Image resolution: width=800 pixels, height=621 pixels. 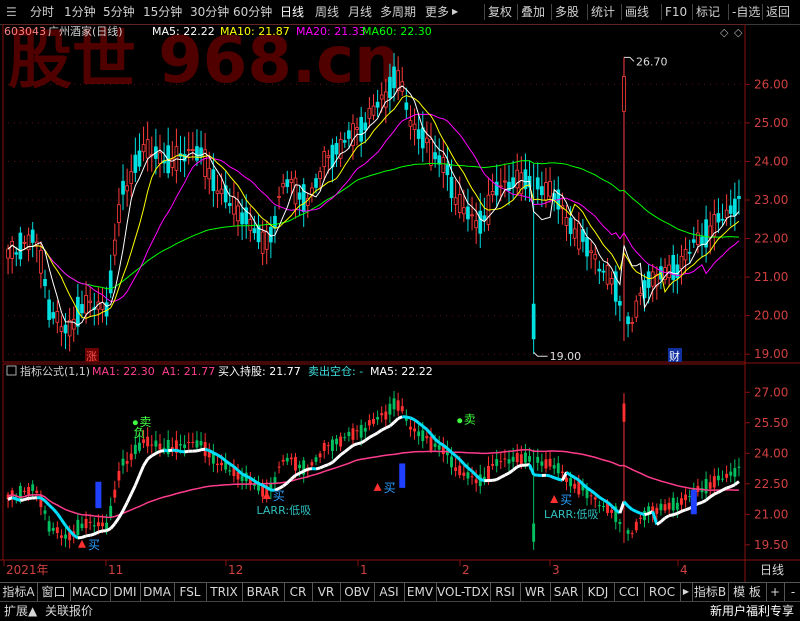 What do you see at coordinates (708, 12) in the screenshot?
I see `toolbar-action-6: 标记` at bounding box center [708, 12].